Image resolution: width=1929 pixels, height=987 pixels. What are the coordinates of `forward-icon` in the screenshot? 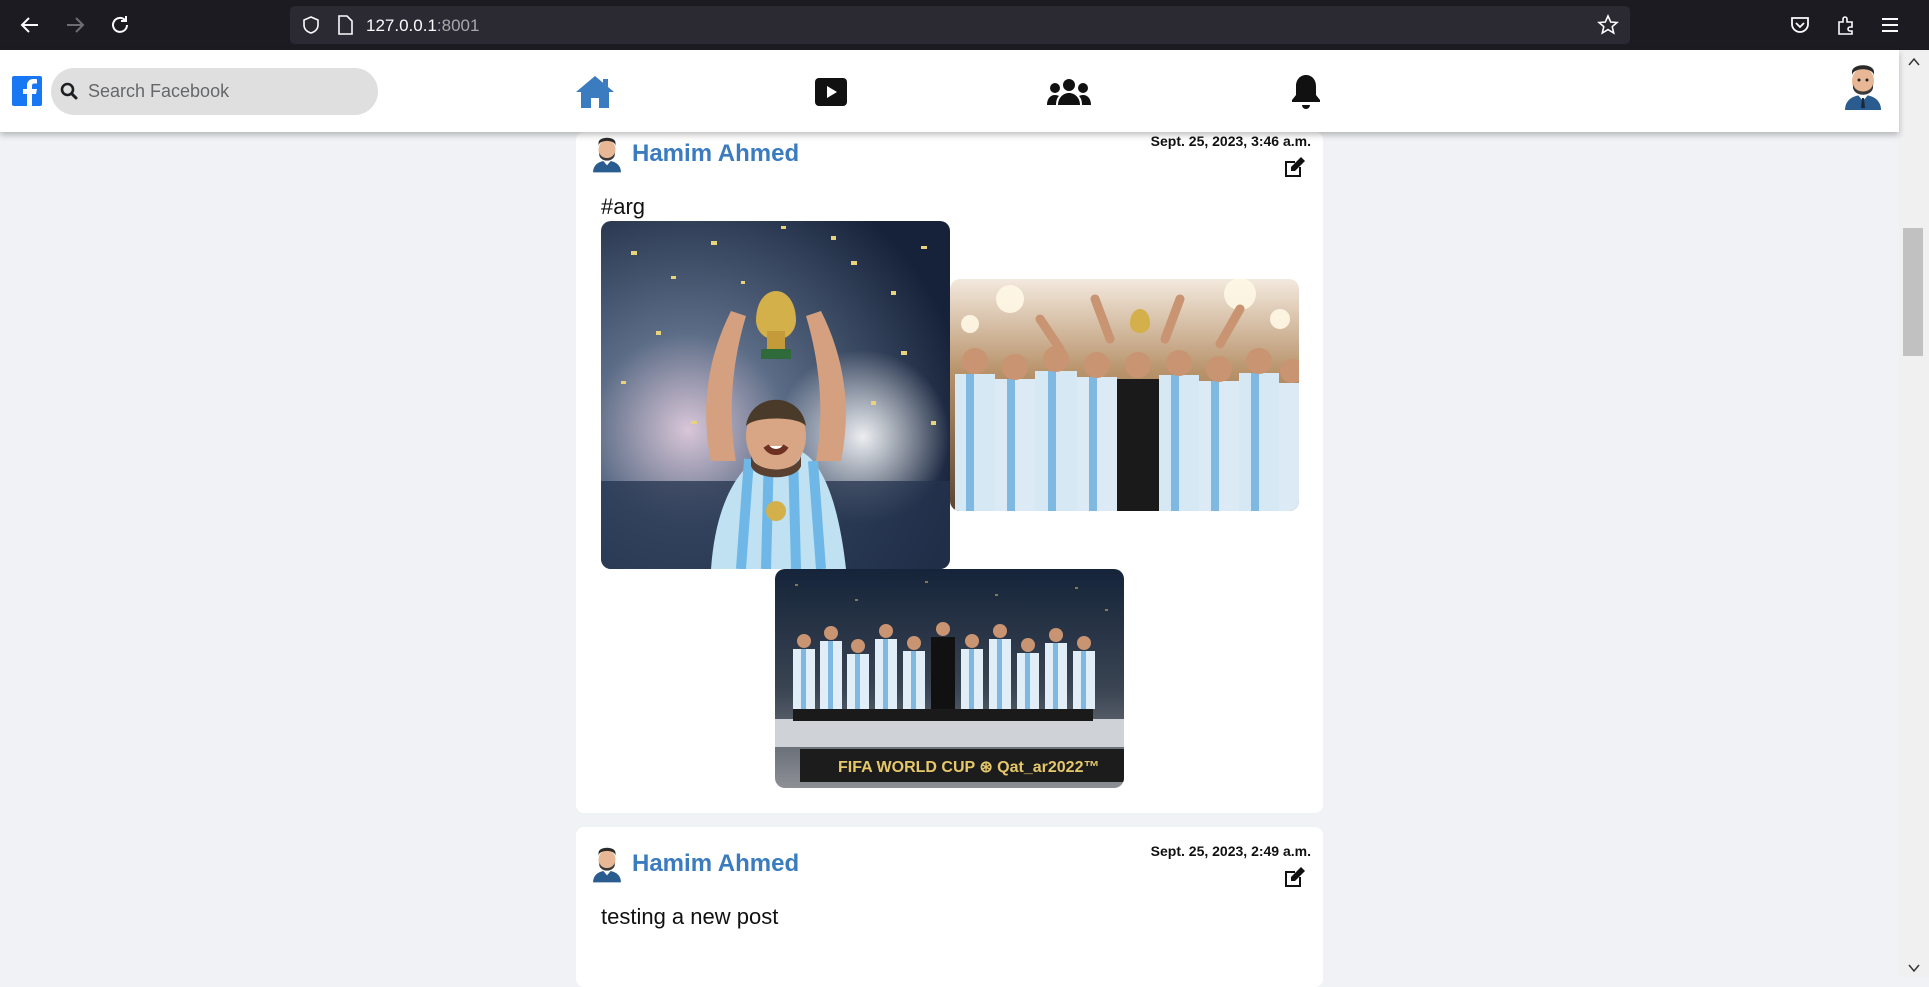 It's located at (75, 25).